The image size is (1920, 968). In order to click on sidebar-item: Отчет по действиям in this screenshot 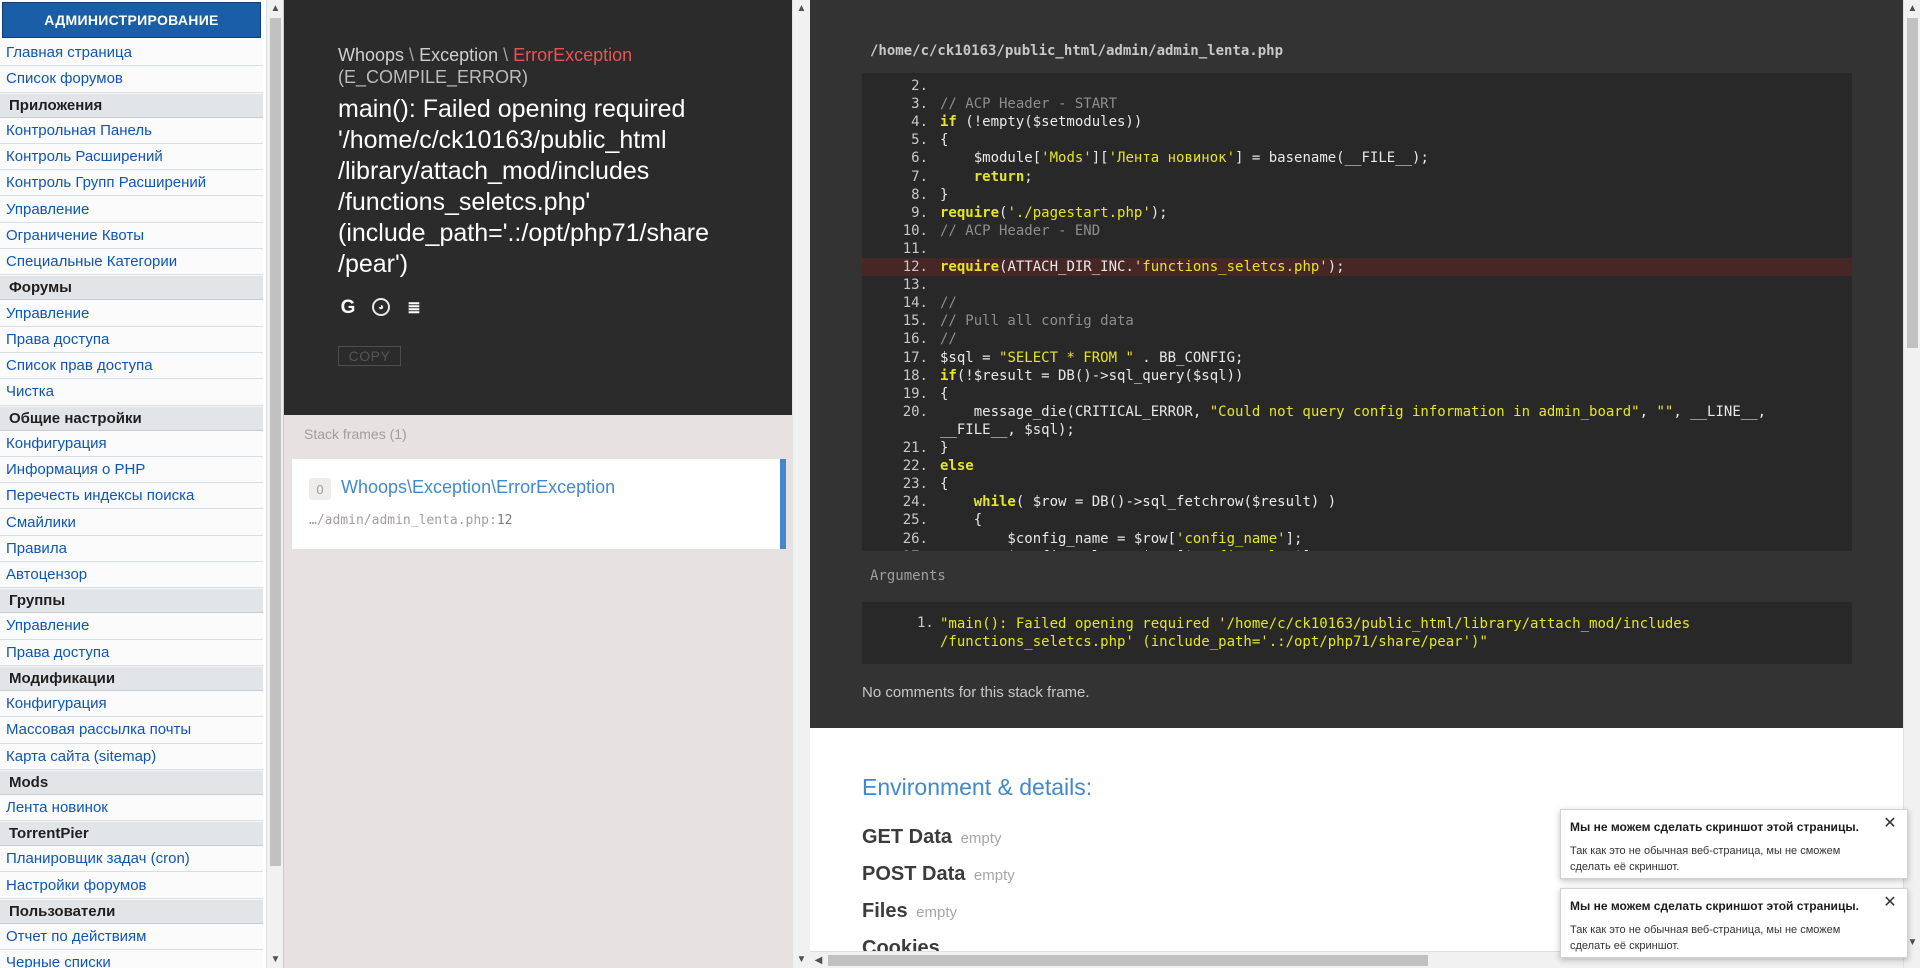, I will do `click(131, 937)`.